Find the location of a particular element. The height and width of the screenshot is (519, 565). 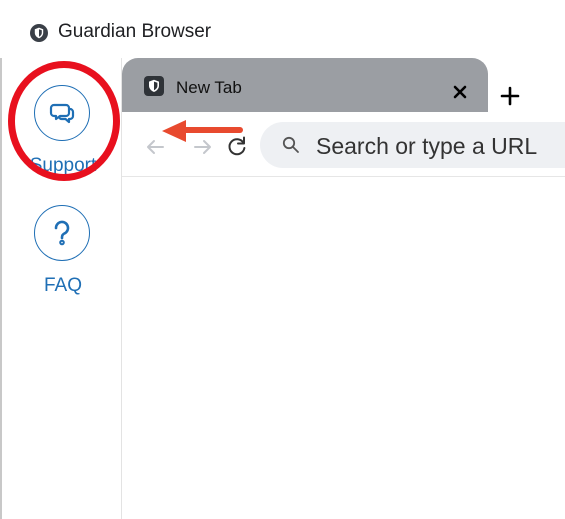

question-mark-icon is located at coordinates (62, 233).